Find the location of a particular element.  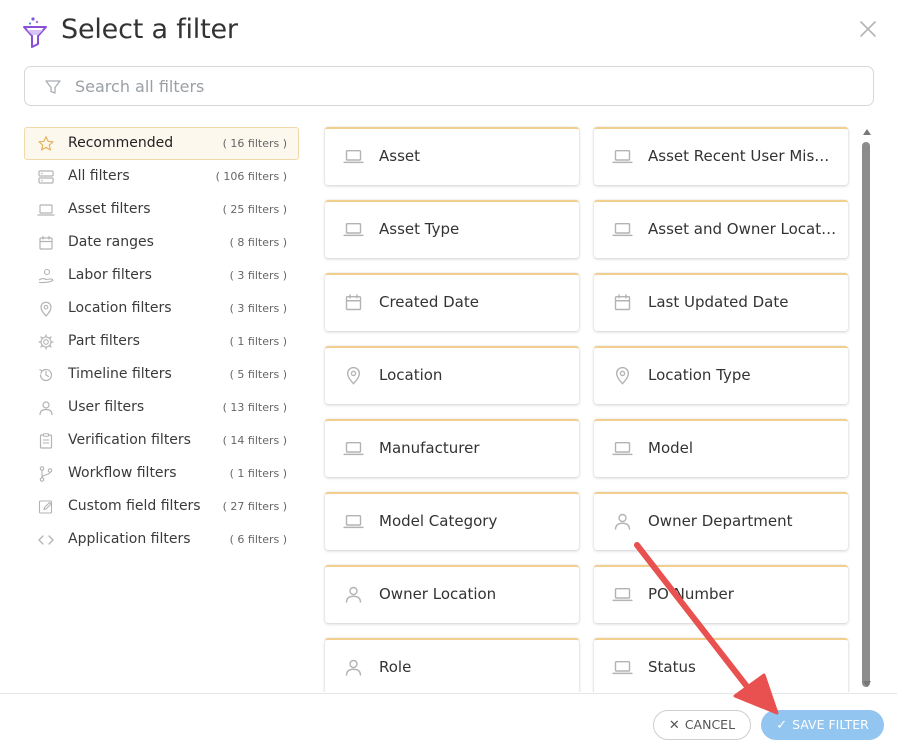

gear-icon is located at coordinates (46, 342).